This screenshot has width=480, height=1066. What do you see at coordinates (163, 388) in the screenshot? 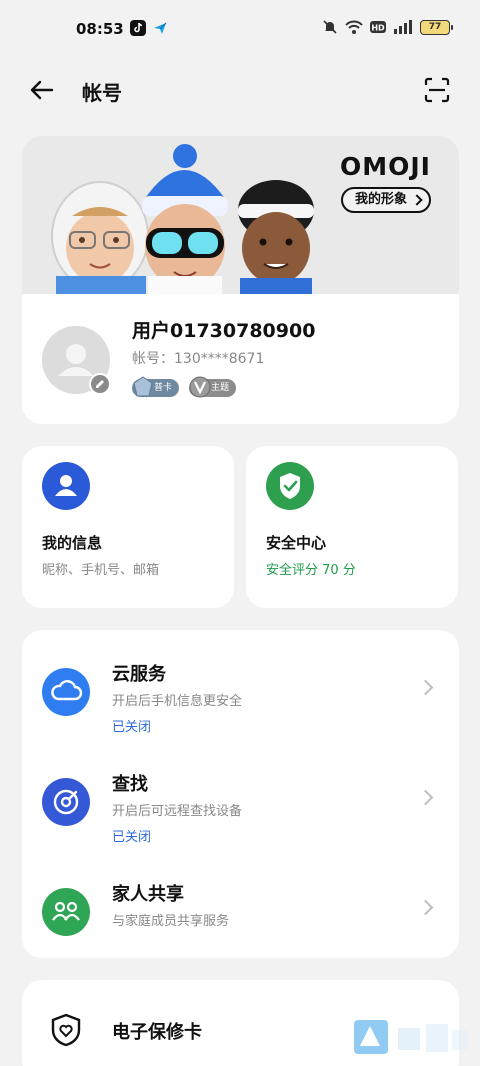
I see `card-badge-label: 普卡` at bounding box center [163, 388].